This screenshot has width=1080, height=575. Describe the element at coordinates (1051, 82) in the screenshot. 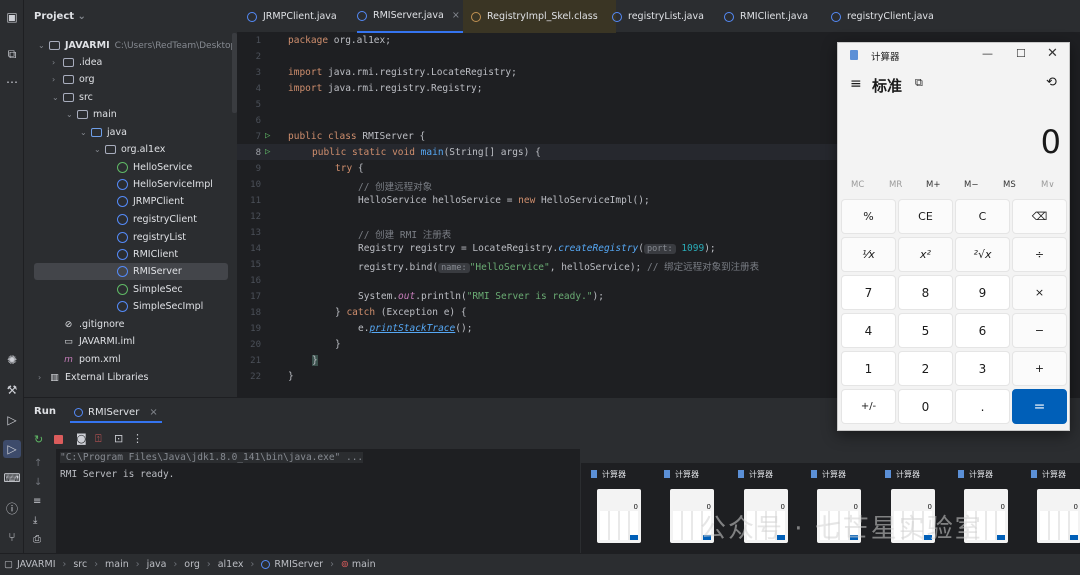

I see `history-icon: ⟲` at that location.